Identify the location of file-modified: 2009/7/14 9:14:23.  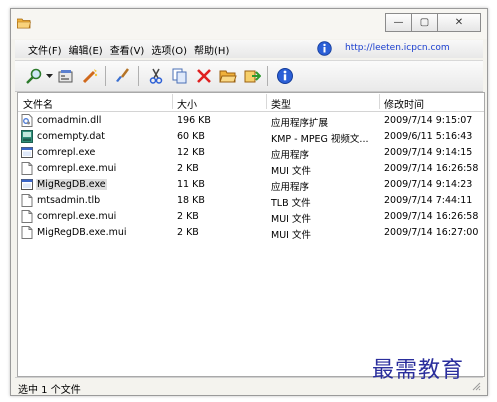
(428, 184).